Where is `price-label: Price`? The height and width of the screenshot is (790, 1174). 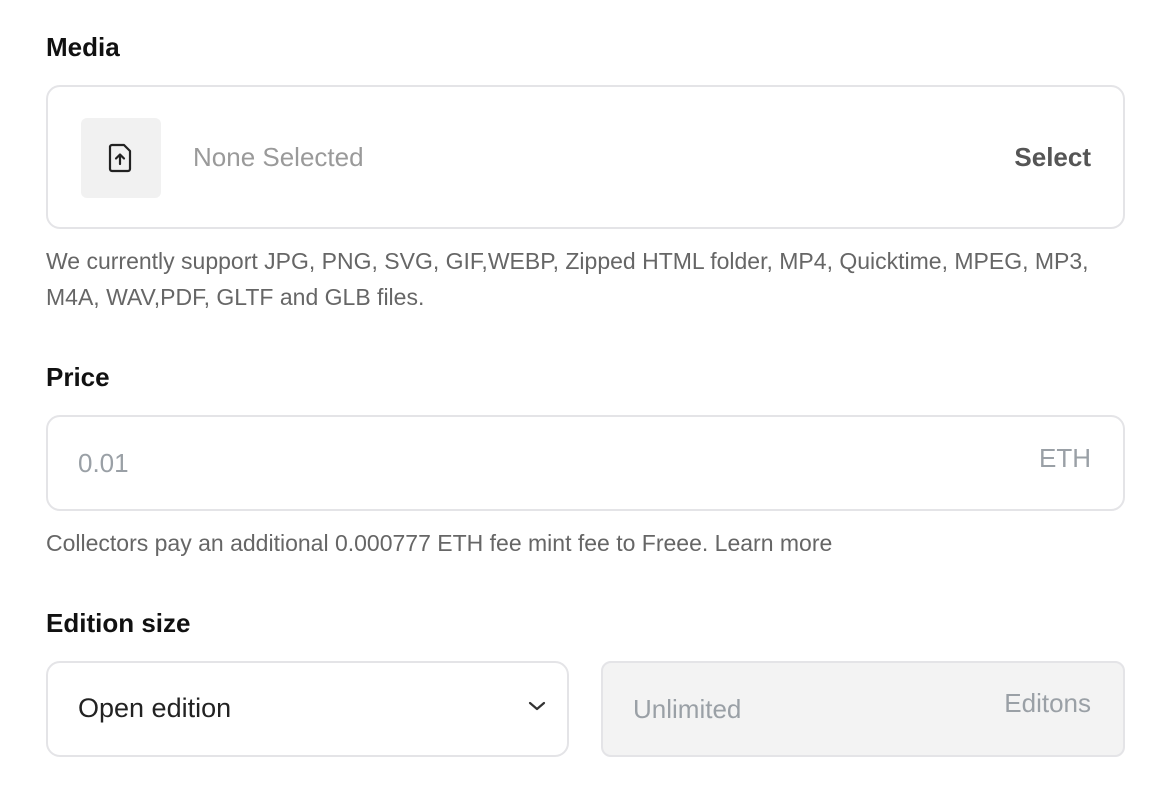
price-label: Price is located at coordinates (78, 377).